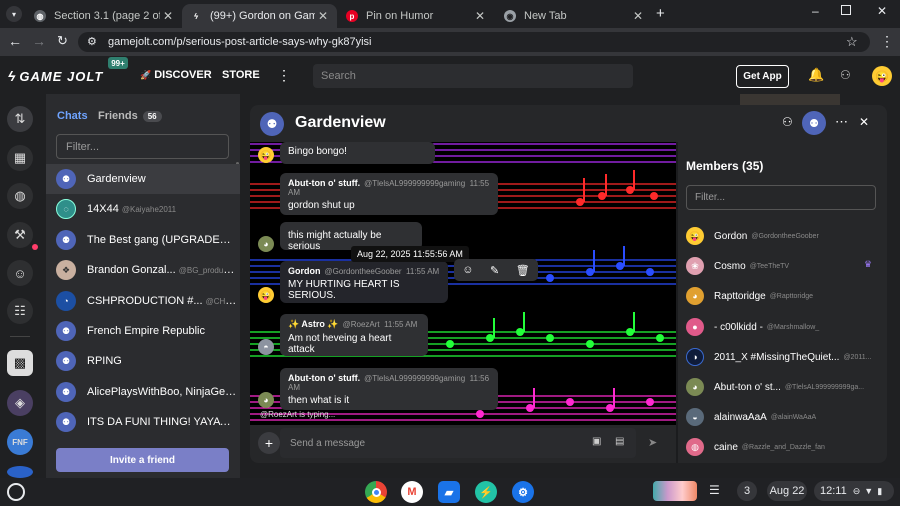  Describe the element at coordinates (20, 119) in the screenshot. I see `activity-feed-icon: ⇅` at that location.